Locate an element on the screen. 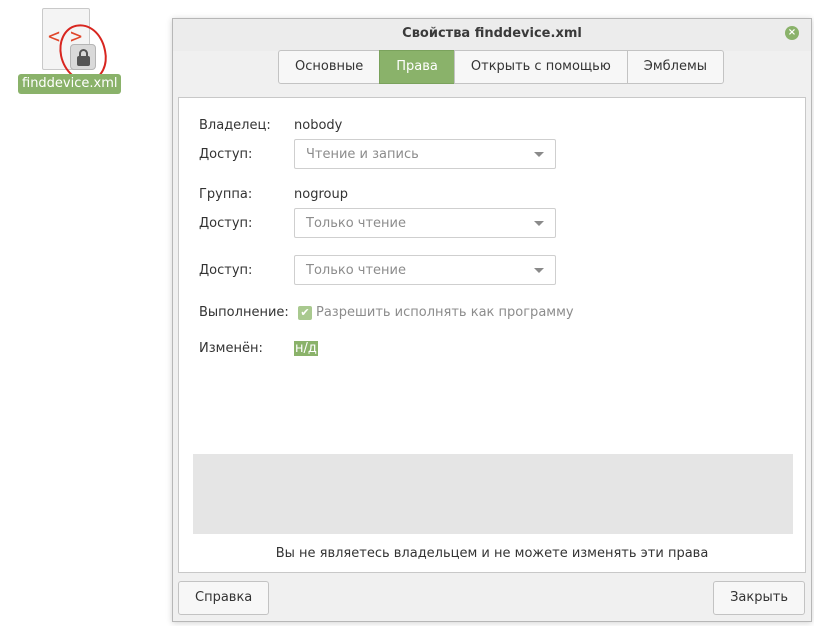  close-button: Закрыть is located at coordinates (759, 598).